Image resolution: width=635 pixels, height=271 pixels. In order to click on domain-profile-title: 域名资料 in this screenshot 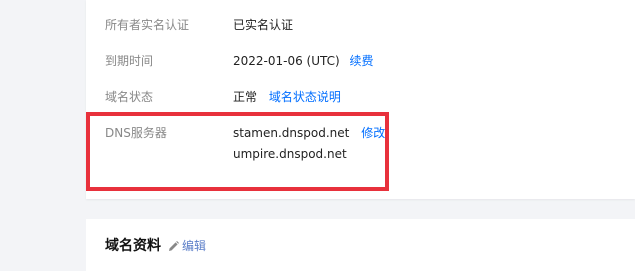, I will do `click(133, 246)`.